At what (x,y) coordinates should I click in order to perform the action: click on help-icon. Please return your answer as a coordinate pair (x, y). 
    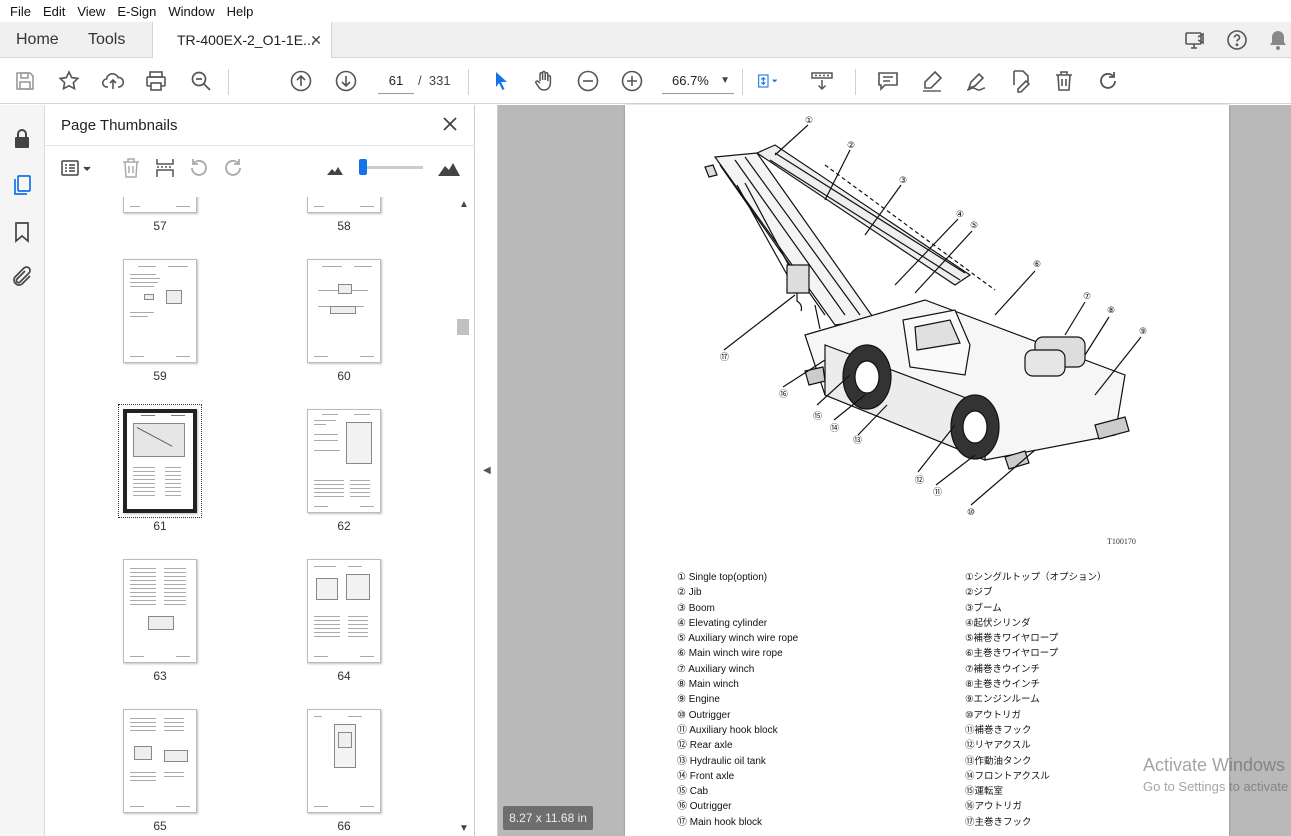
    Looking at the image, I should click on (1237, 40).